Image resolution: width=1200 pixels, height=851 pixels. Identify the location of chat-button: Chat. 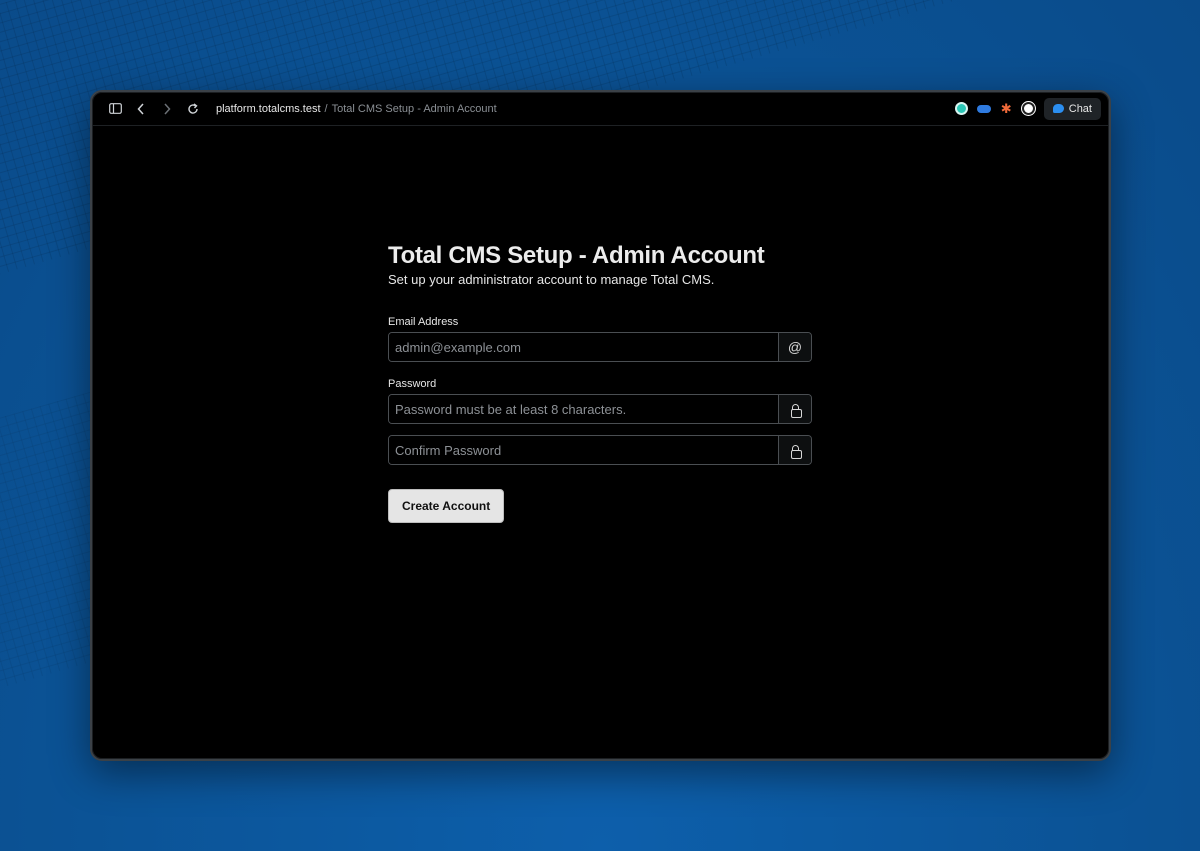
(1072, 108).